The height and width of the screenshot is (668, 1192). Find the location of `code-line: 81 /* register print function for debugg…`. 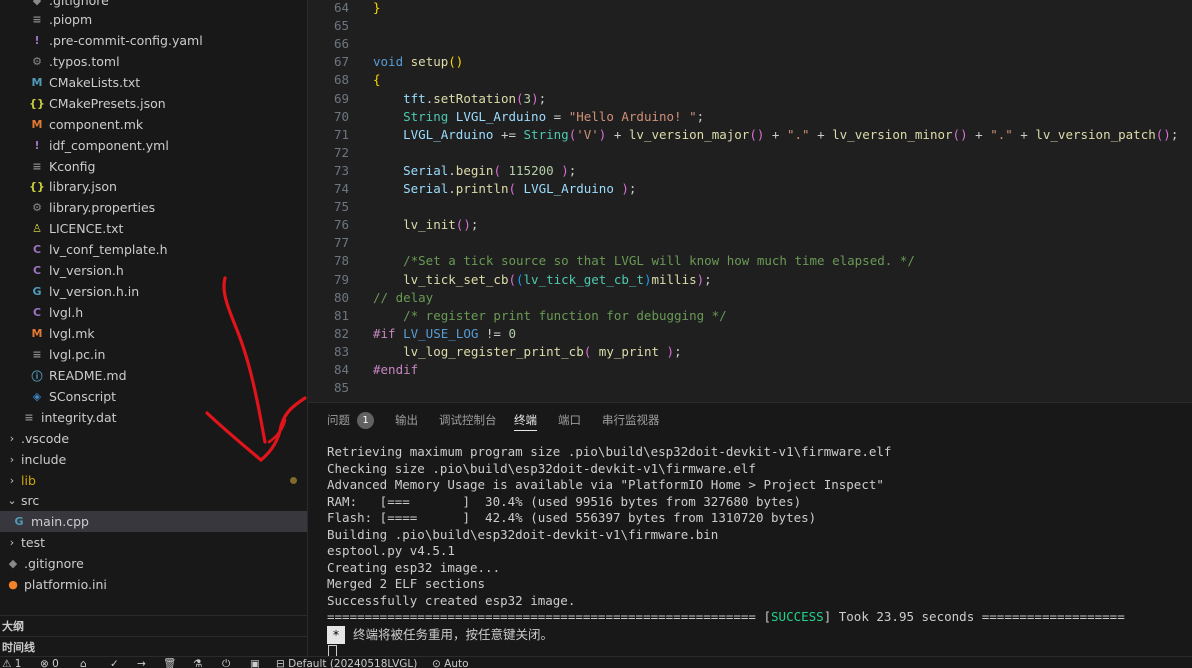

code-line: 81 /* register print function for debugg… is located at coordinates (750, 316).